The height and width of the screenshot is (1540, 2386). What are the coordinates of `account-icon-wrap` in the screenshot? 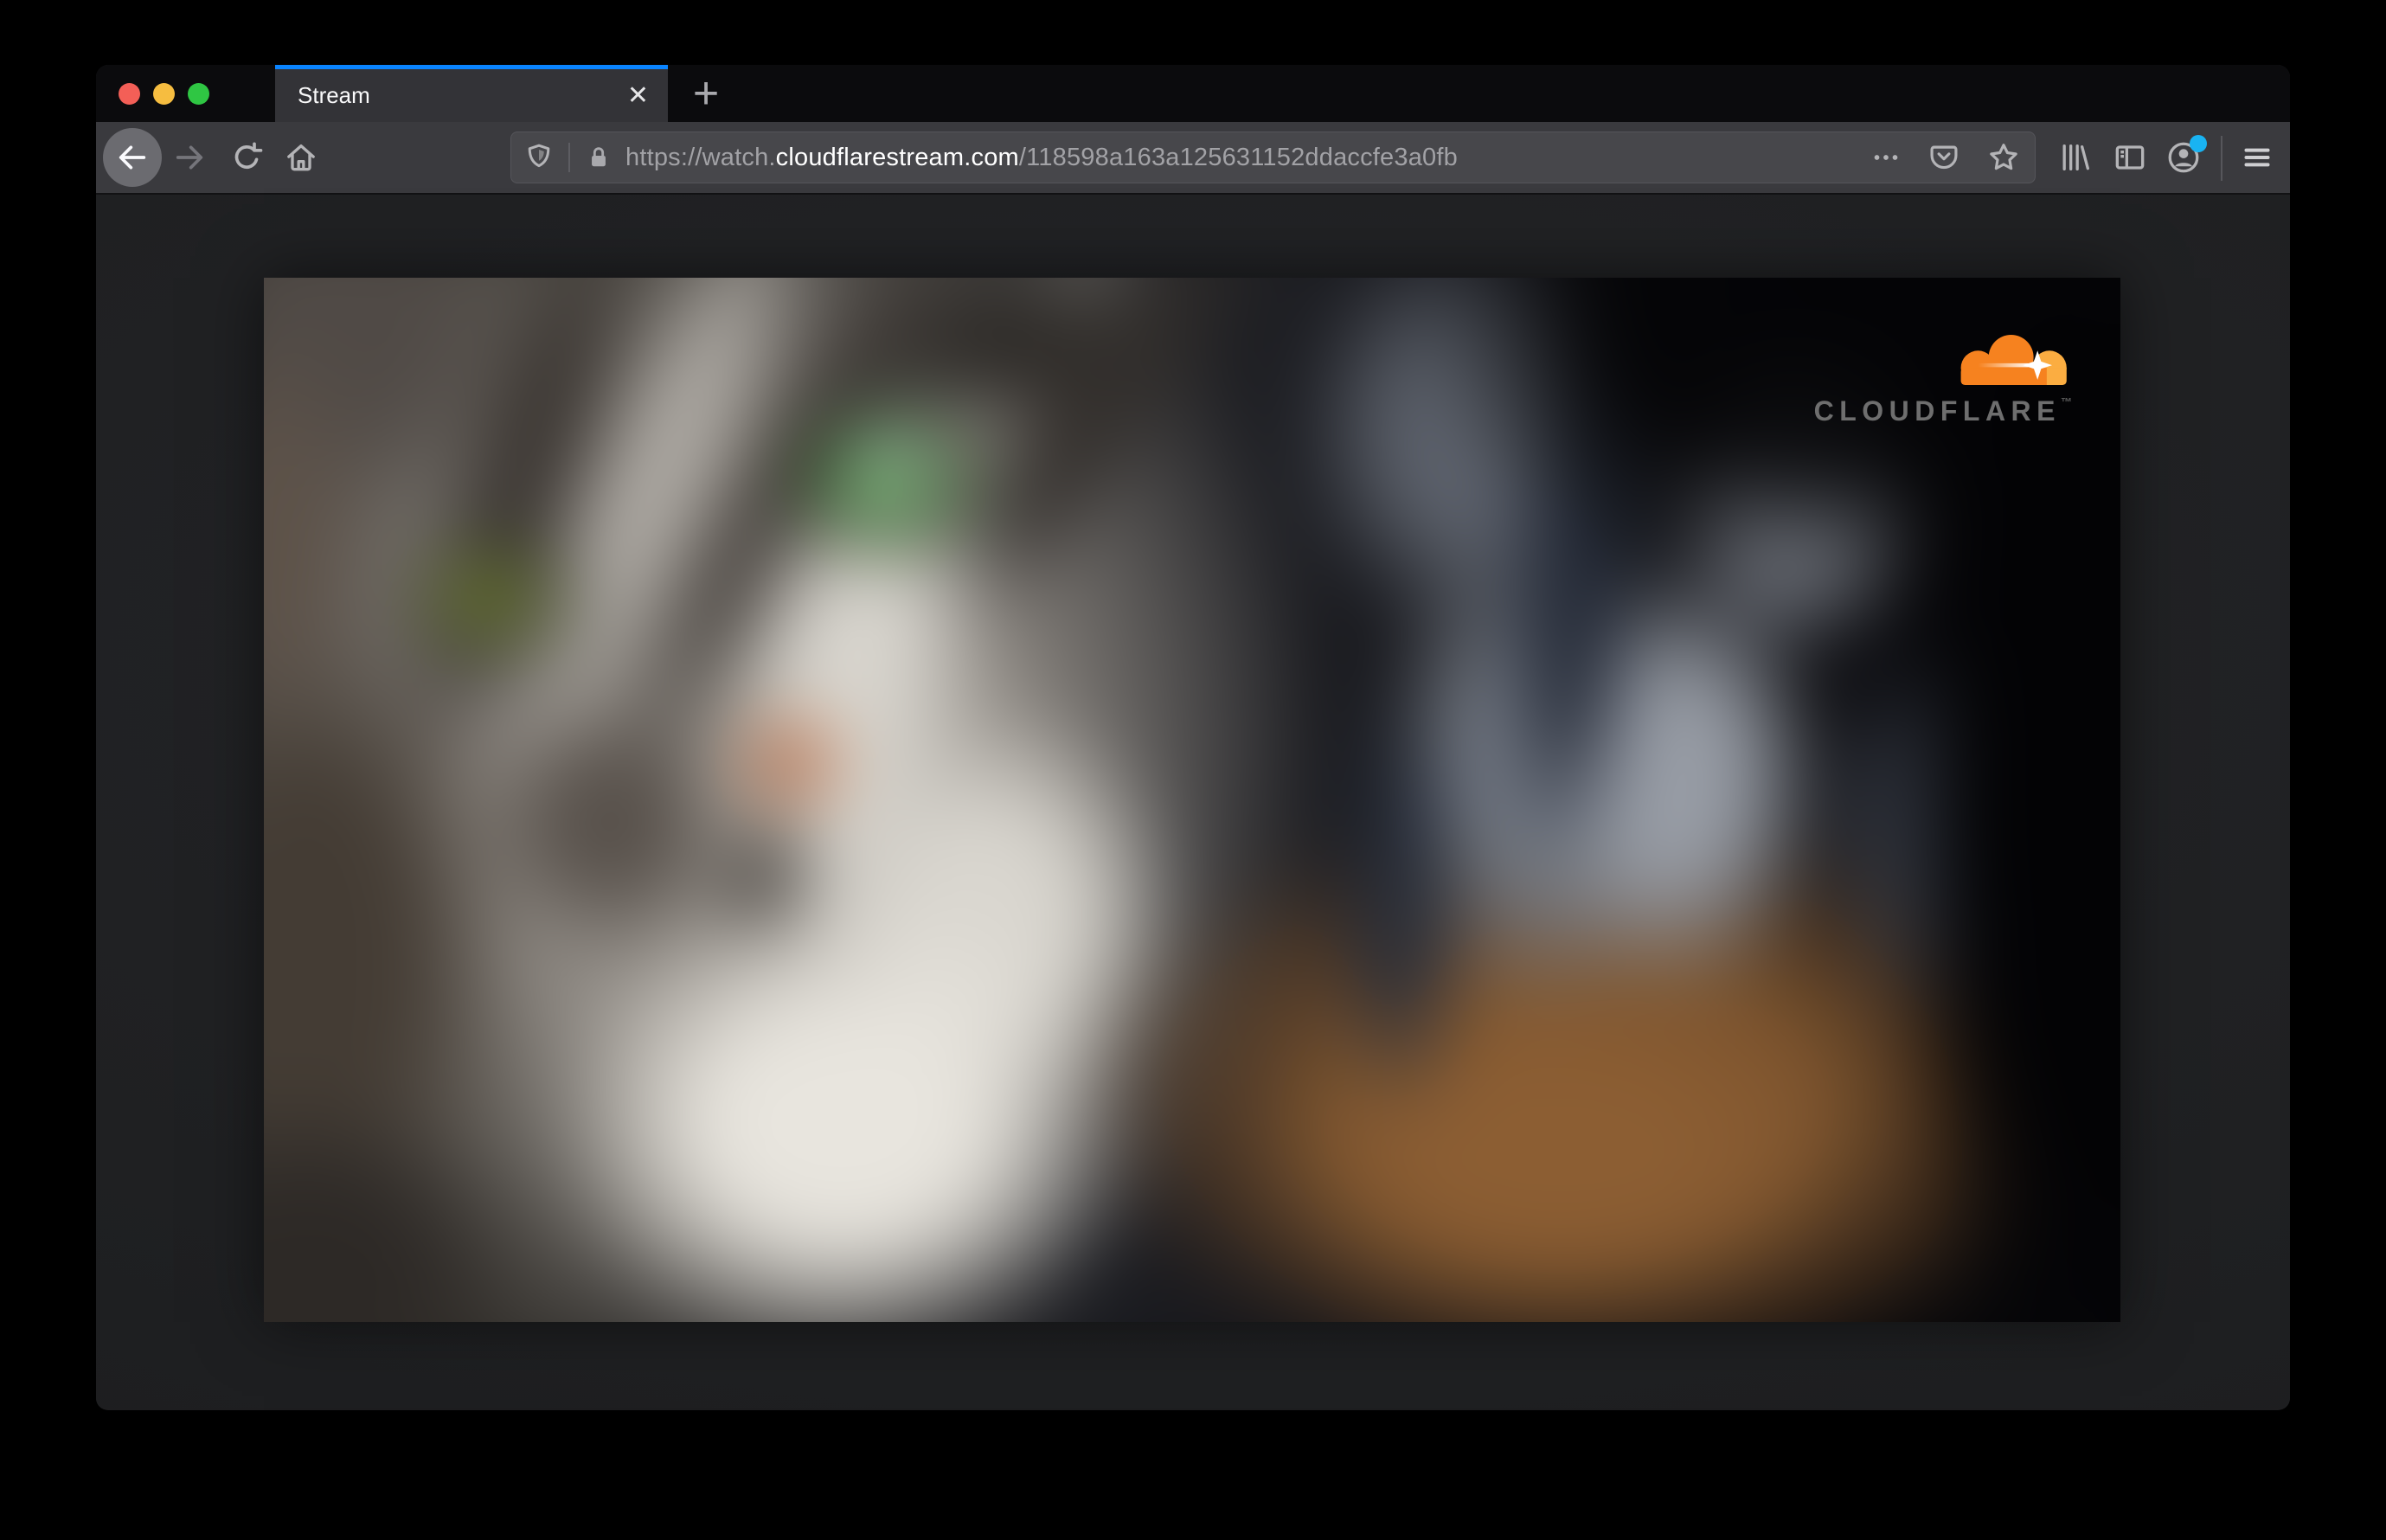 It's located at (2186, 155).